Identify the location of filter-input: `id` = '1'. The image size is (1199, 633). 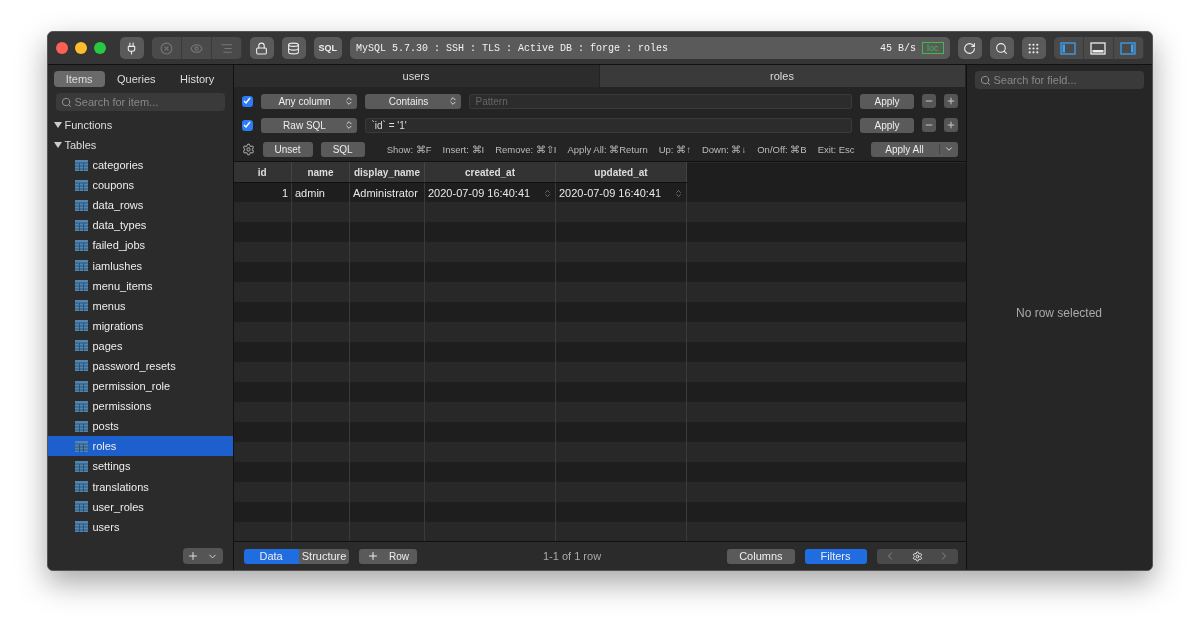
(608, 125).